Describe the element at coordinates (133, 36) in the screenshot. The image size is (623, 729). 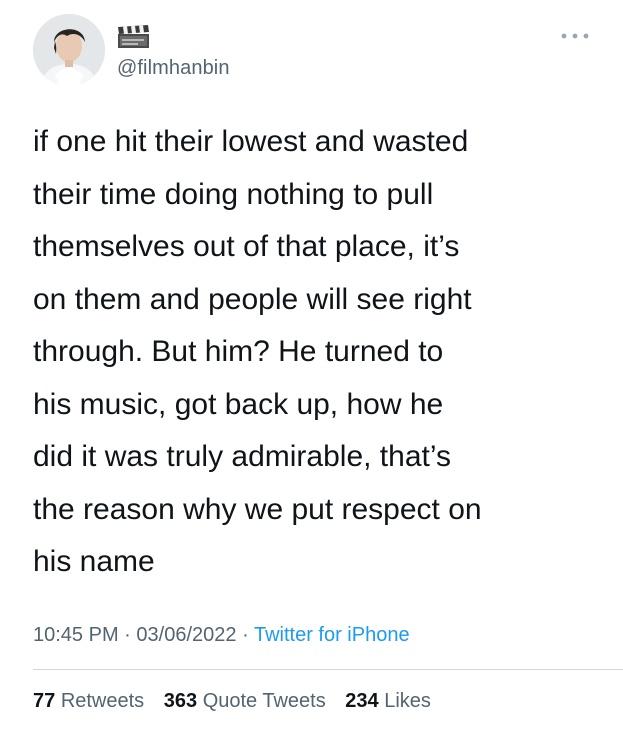
I see `film-clapper-emoji-icon` at that location.